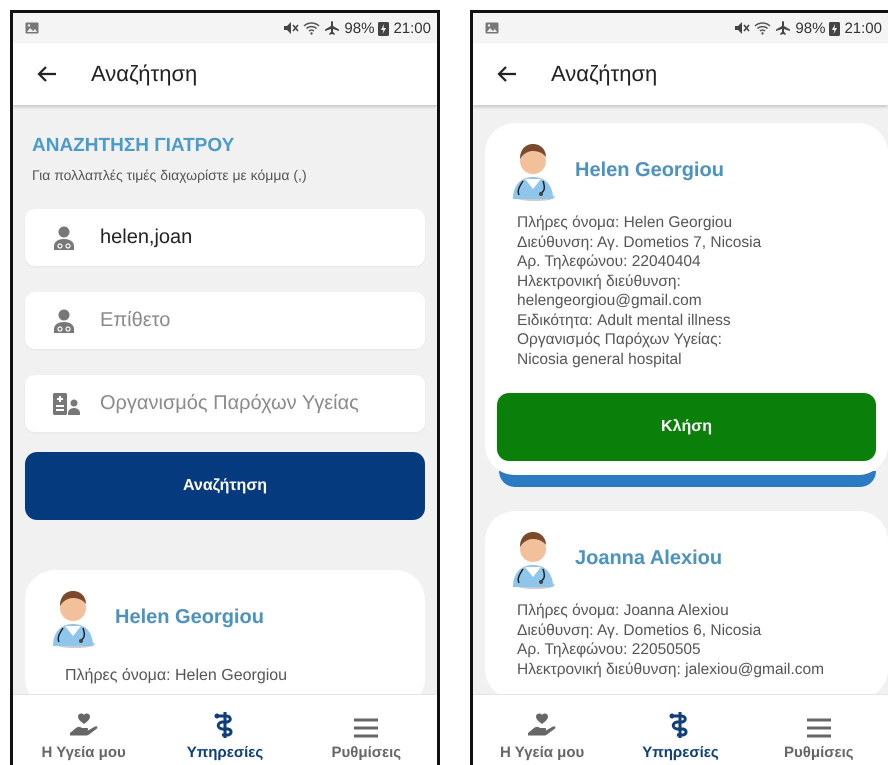 The width and height of the screenshot is (888, 765). Describe the element at coordinates (225, 320) in the screenshot. I see `search-field: Επίθετο` at that location.